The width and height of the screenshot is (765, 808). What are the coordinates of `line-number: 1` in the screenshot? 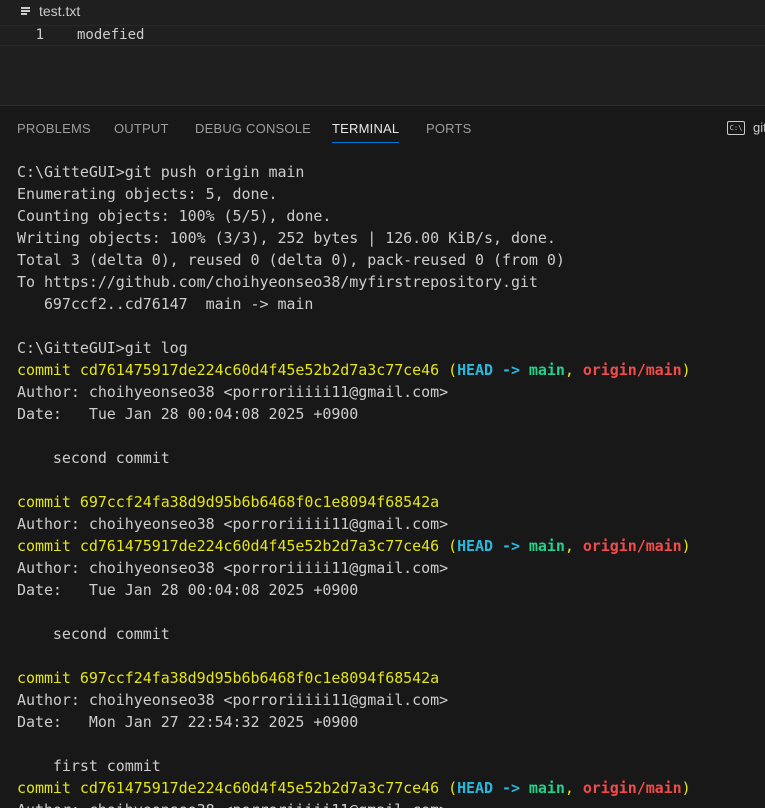 It's located at (39, 35).